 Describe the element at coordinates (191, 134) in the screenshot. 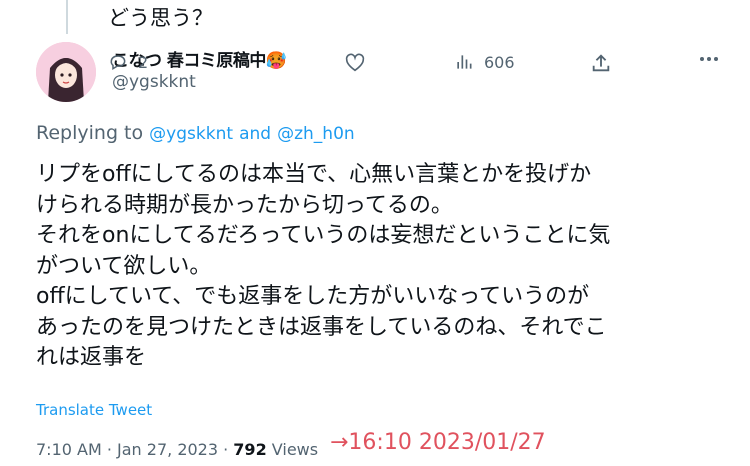

I see `mention-link: @ygskknt` at that location.